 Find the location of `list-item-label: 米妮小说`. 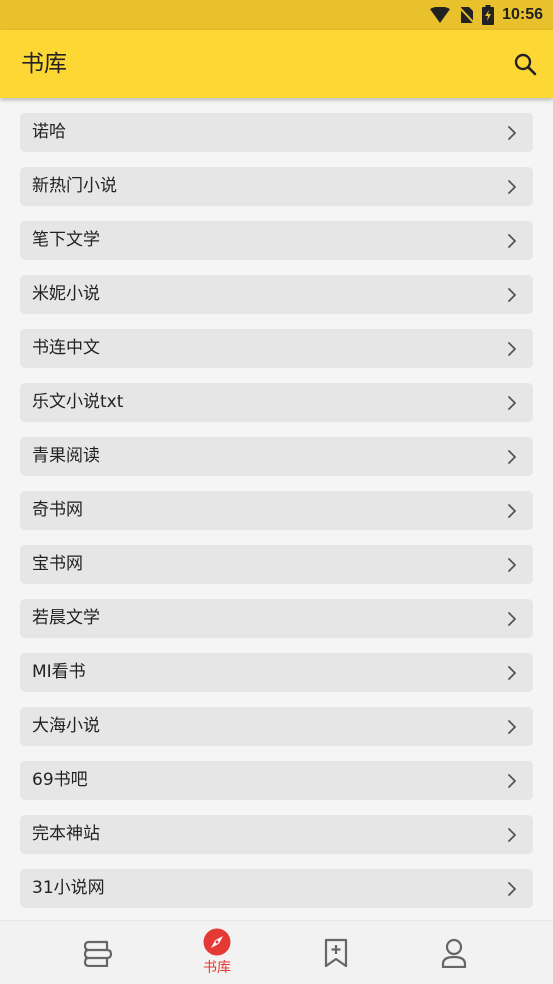

list-item-label: 米妮小说 is located at coordinates (66, 294).